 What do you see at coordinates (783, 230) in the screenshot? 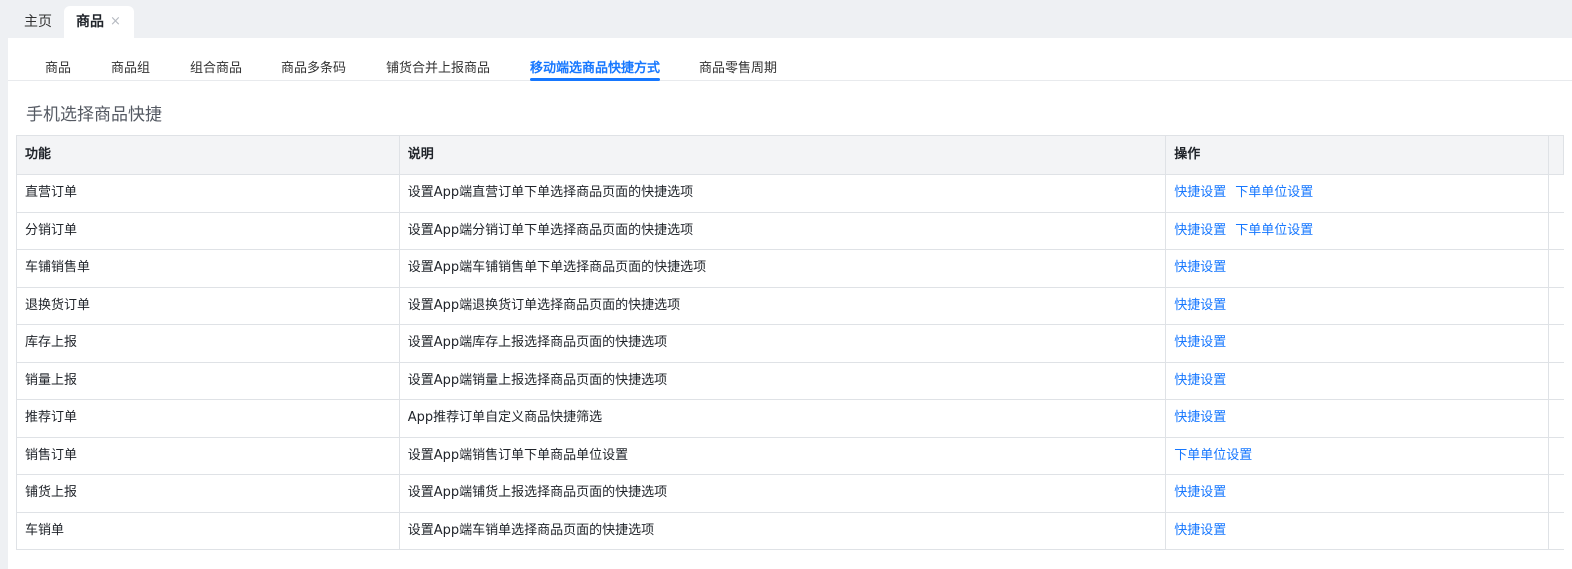
I see `description-cell: 设置App端分销订单下单选择商品页面的快捷选项` at bounding box center [783, 230].